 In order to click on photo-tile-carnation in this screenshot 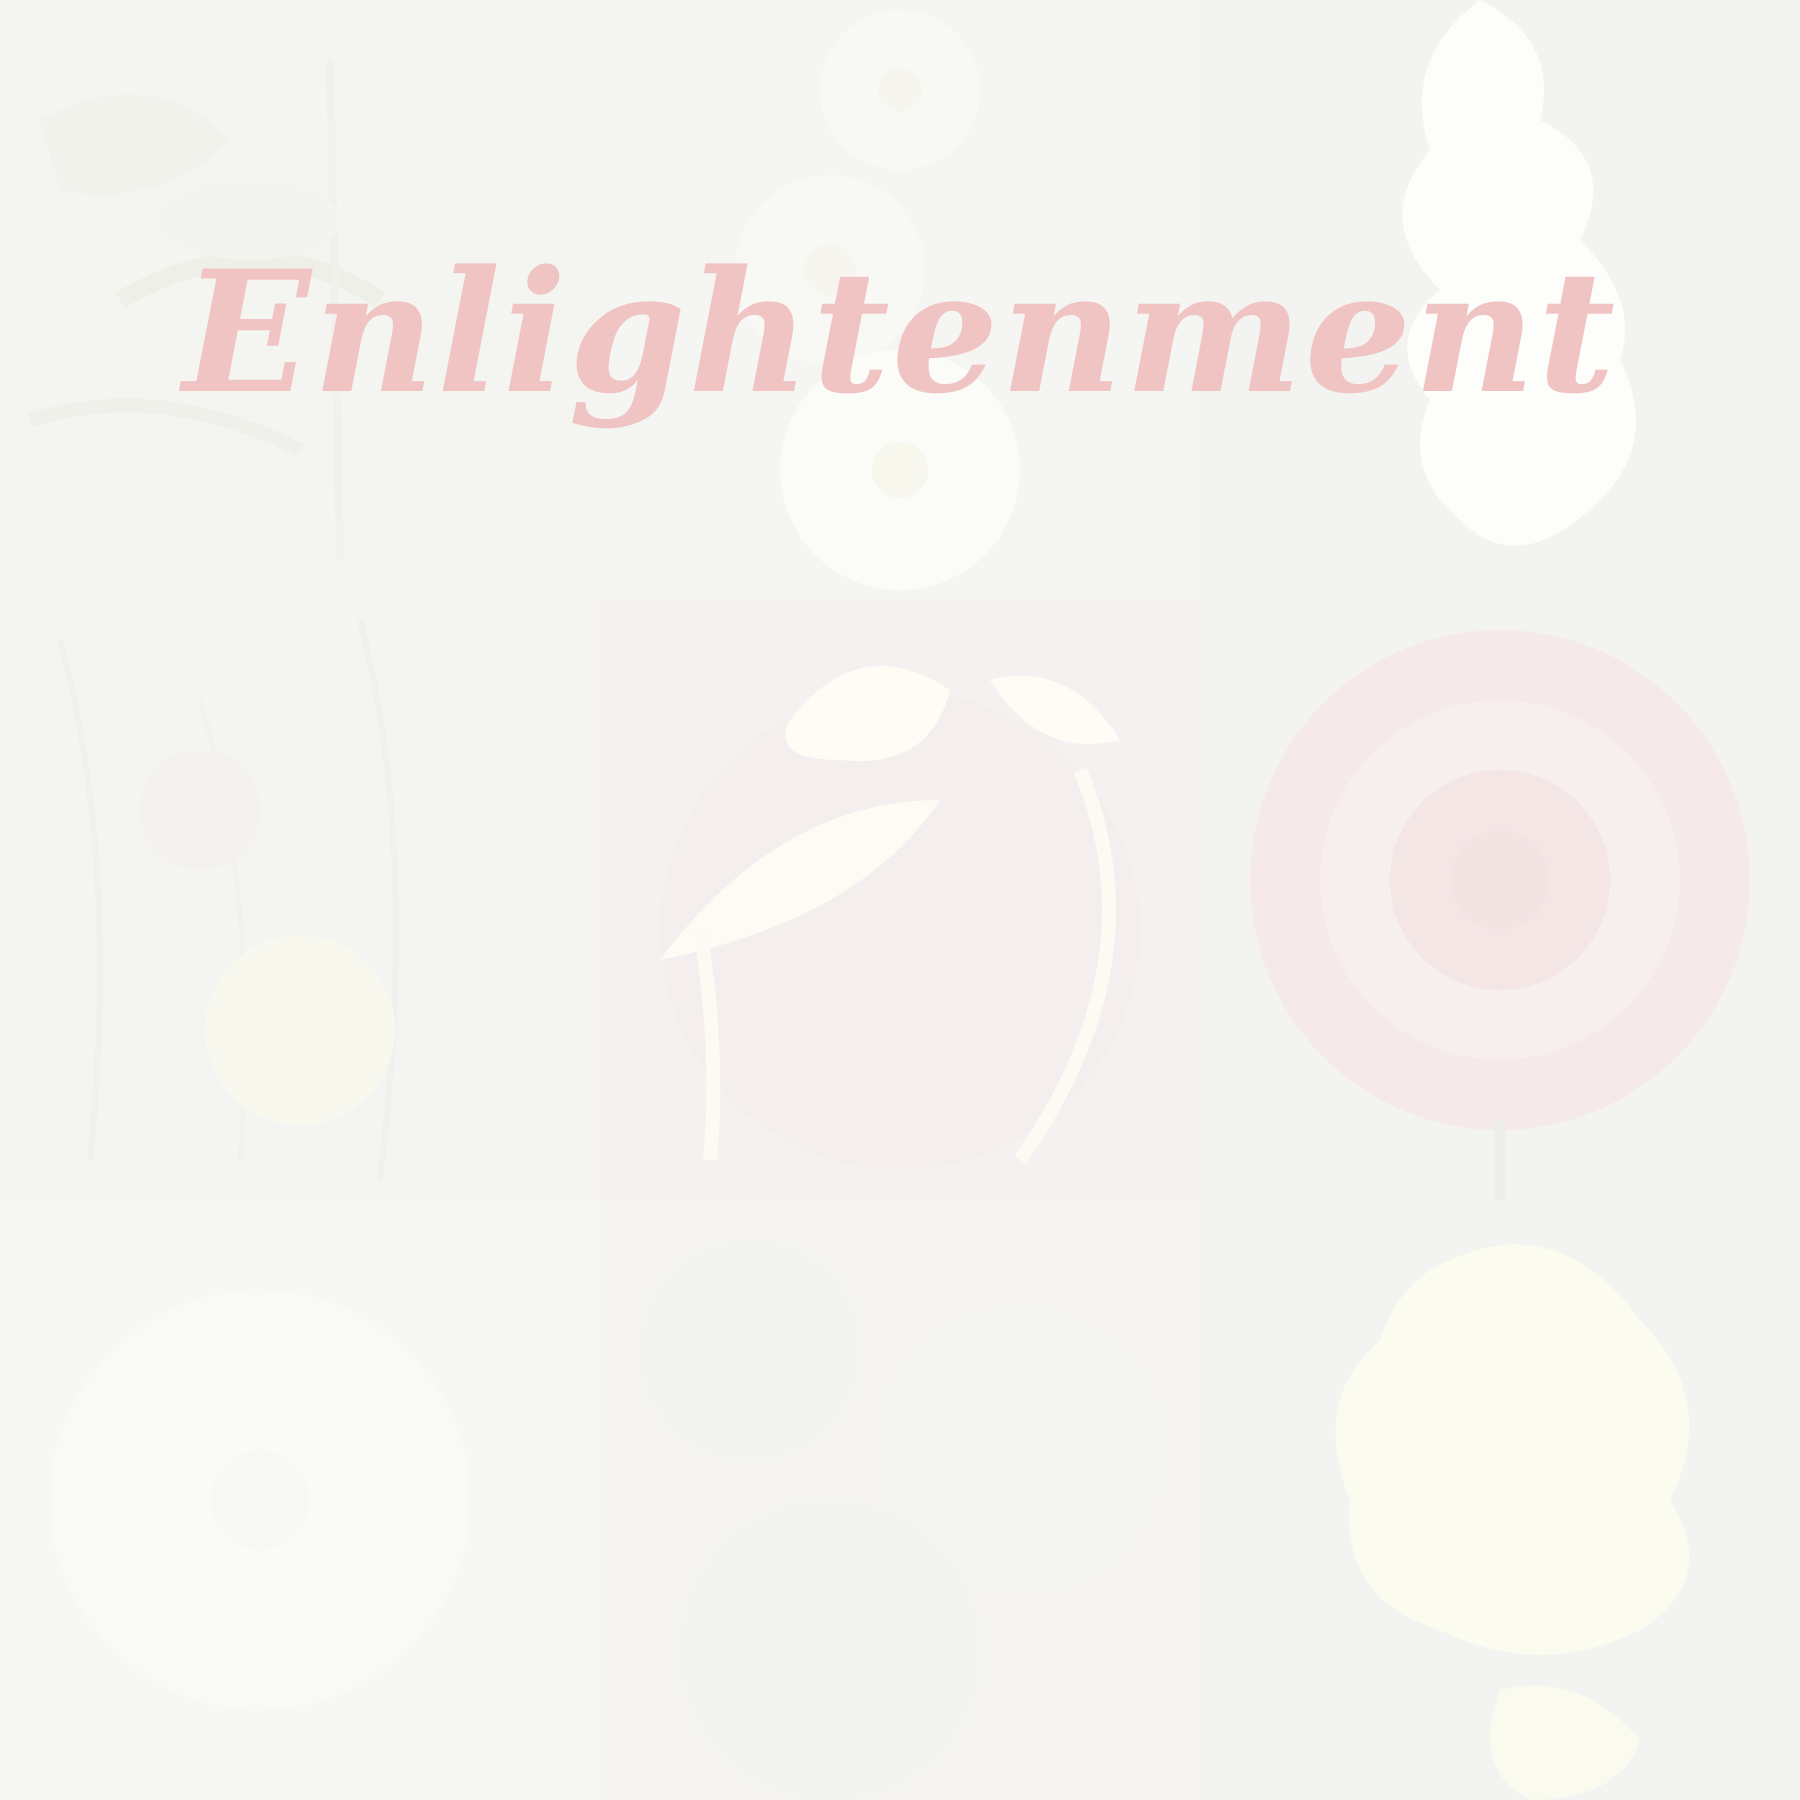, I will do `click(1500, 900)`.